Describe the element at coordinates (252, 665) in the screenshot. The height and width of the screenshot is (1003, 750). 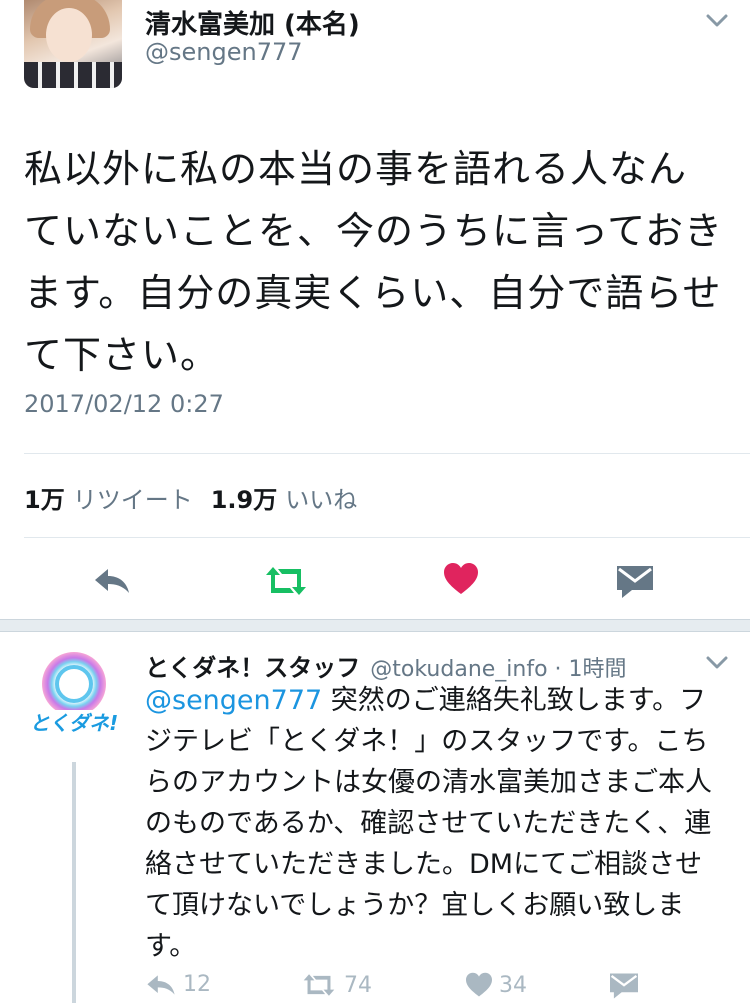
I see `display-name: とくダネ！スタッフ` at that location.